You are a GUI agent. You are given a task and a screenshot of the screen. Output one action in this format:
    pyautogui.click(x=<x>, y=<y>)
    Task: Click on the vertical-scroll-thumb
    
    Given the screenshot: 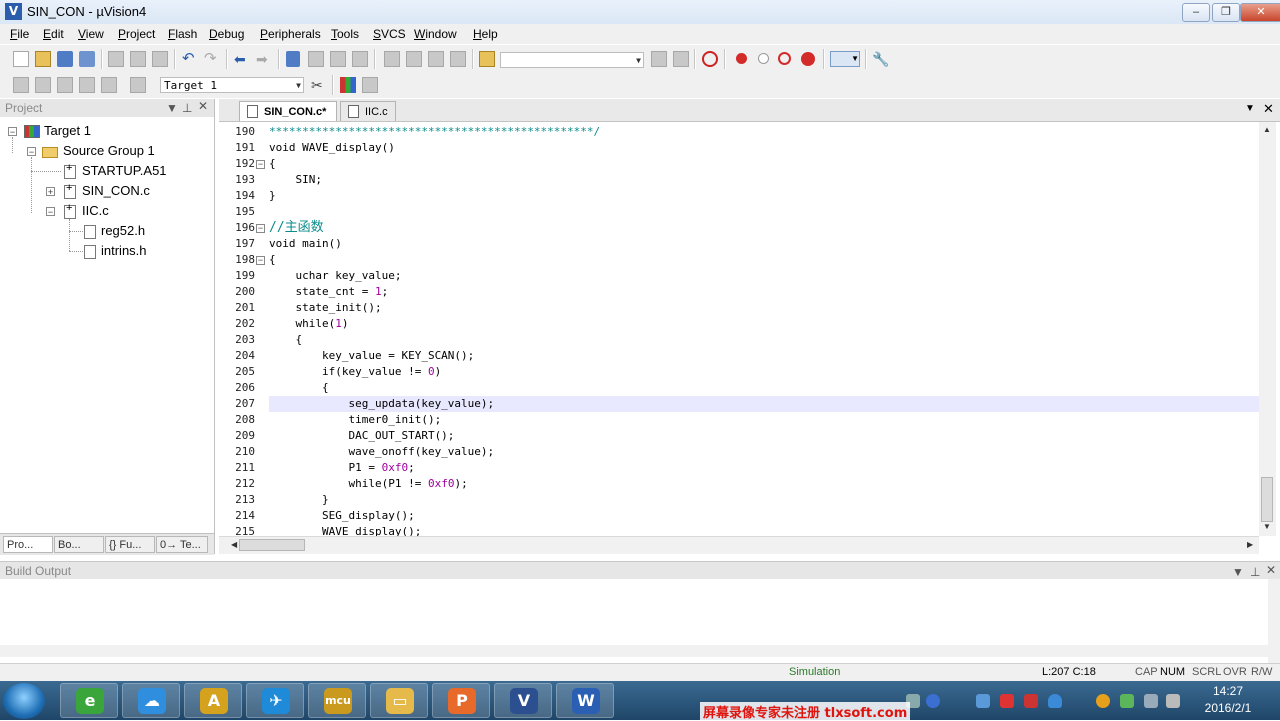 What is the action you would take?
    pyautogui.click(x=1267, y=499)
    